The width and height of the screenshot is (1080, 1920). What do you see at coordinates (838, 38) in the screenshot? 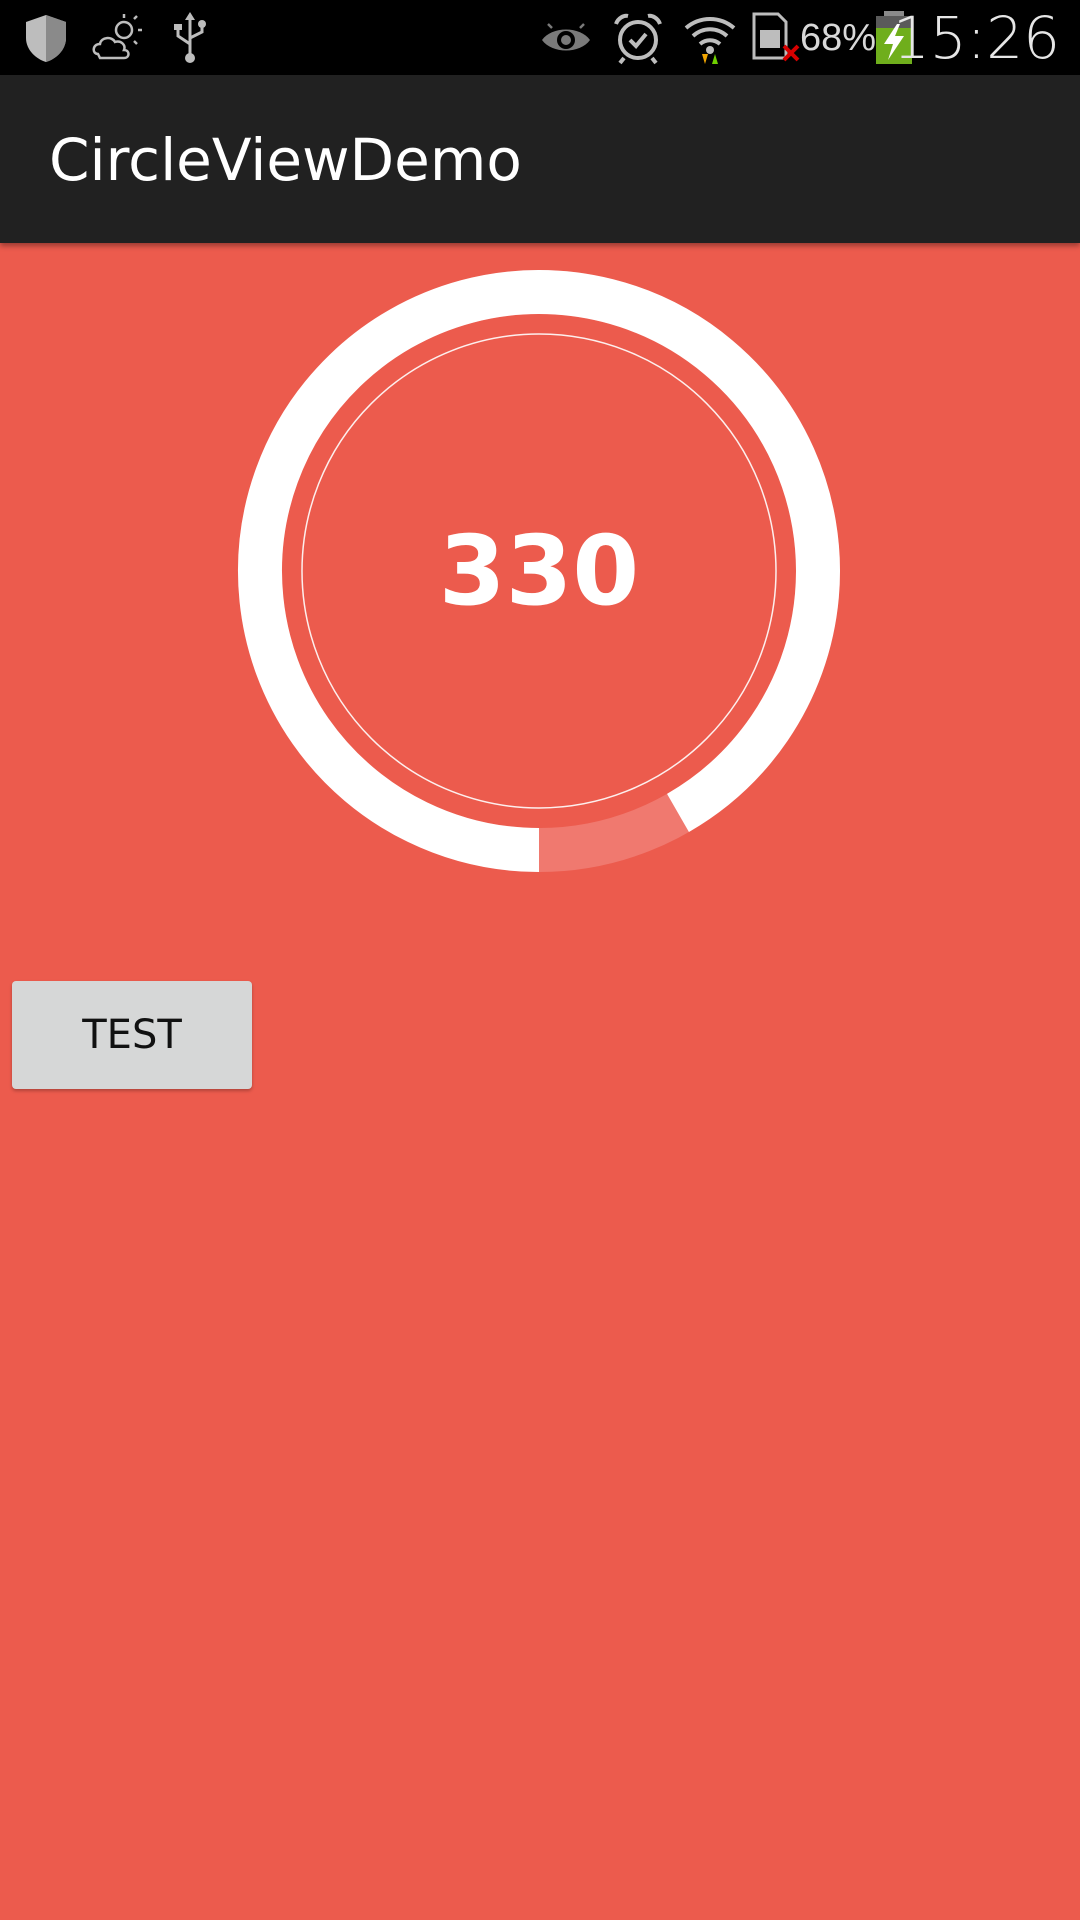
I see `battery-percent: 68%` at bounding box center [838, 38].